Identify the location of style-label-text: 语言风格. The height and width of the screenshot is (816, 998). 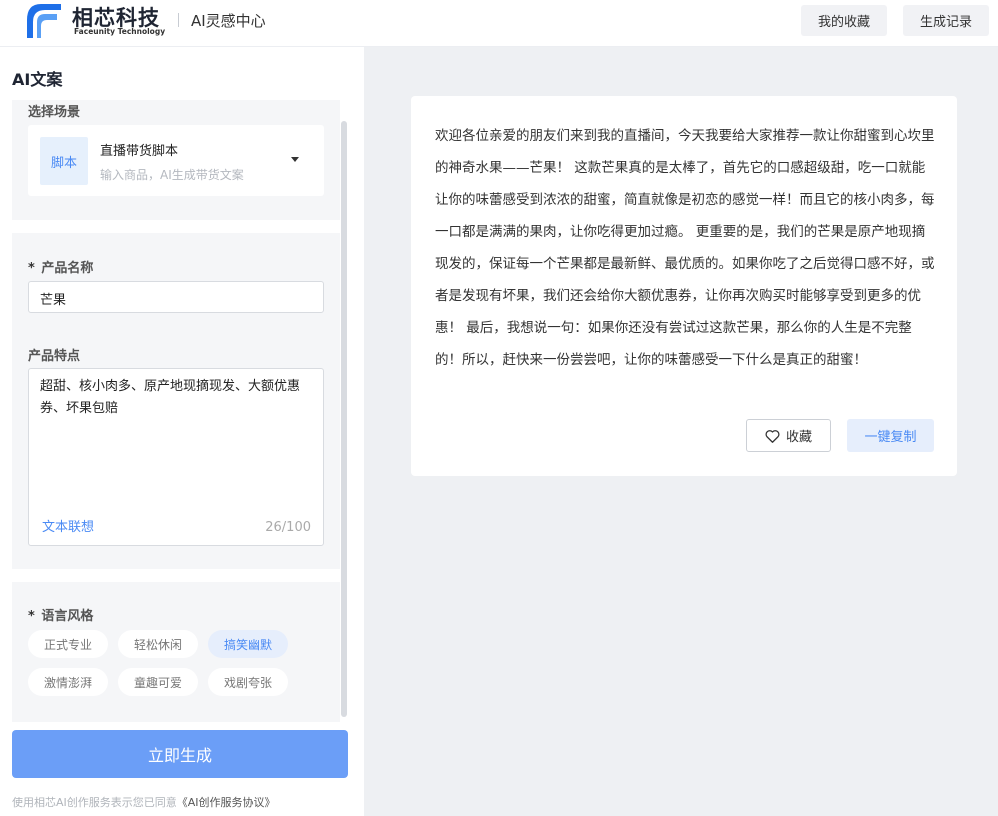
(67, 616).